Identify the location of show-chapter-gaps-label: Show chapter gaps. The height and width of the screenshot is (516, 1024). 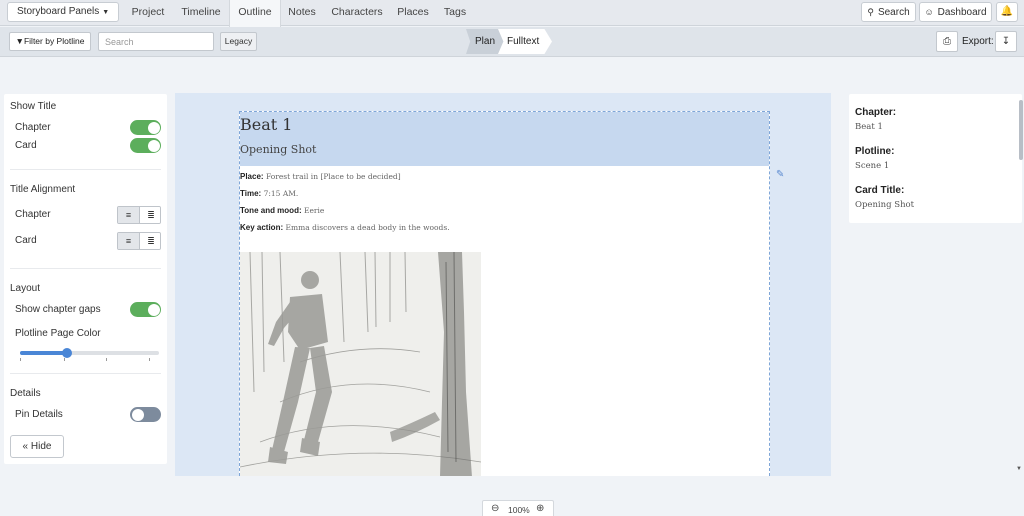
(58, 309).